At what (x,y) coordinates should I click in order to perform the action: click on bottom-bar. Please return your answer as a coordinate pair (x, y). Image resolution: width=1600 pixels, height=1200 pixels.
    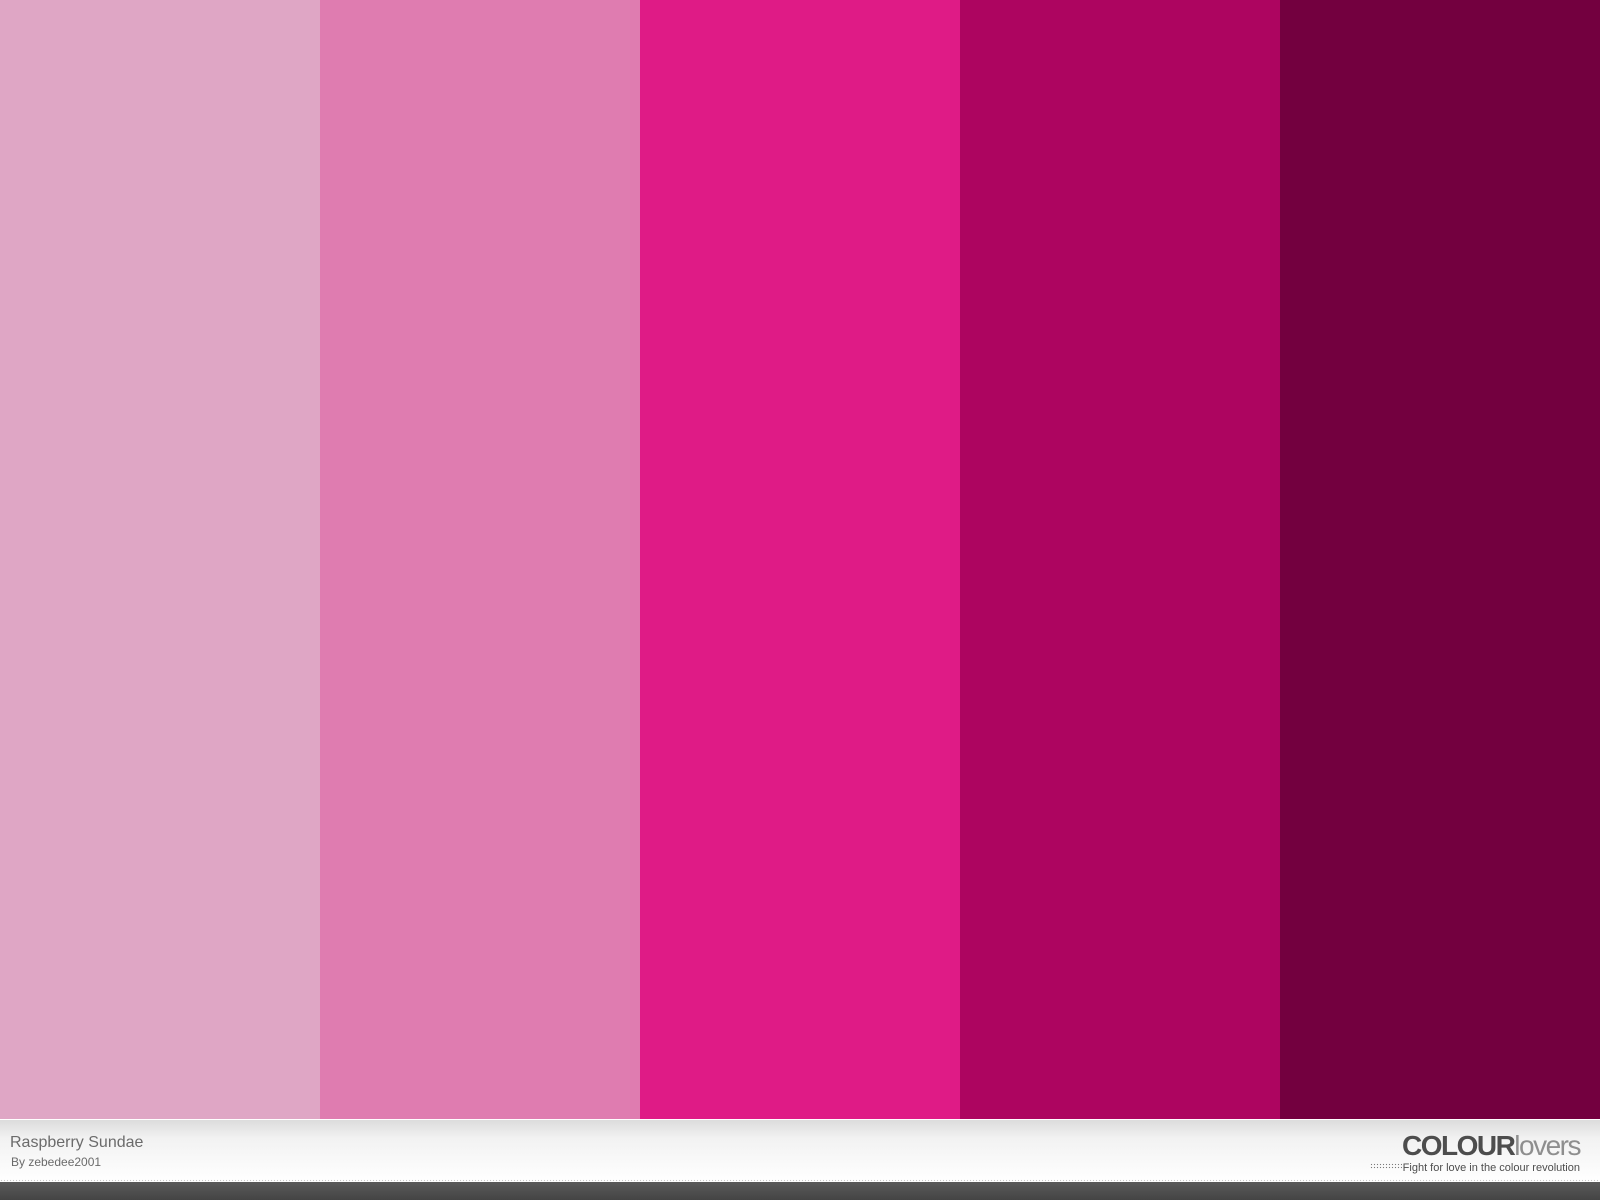
    Looking at the image, I should click on (800, 1191).